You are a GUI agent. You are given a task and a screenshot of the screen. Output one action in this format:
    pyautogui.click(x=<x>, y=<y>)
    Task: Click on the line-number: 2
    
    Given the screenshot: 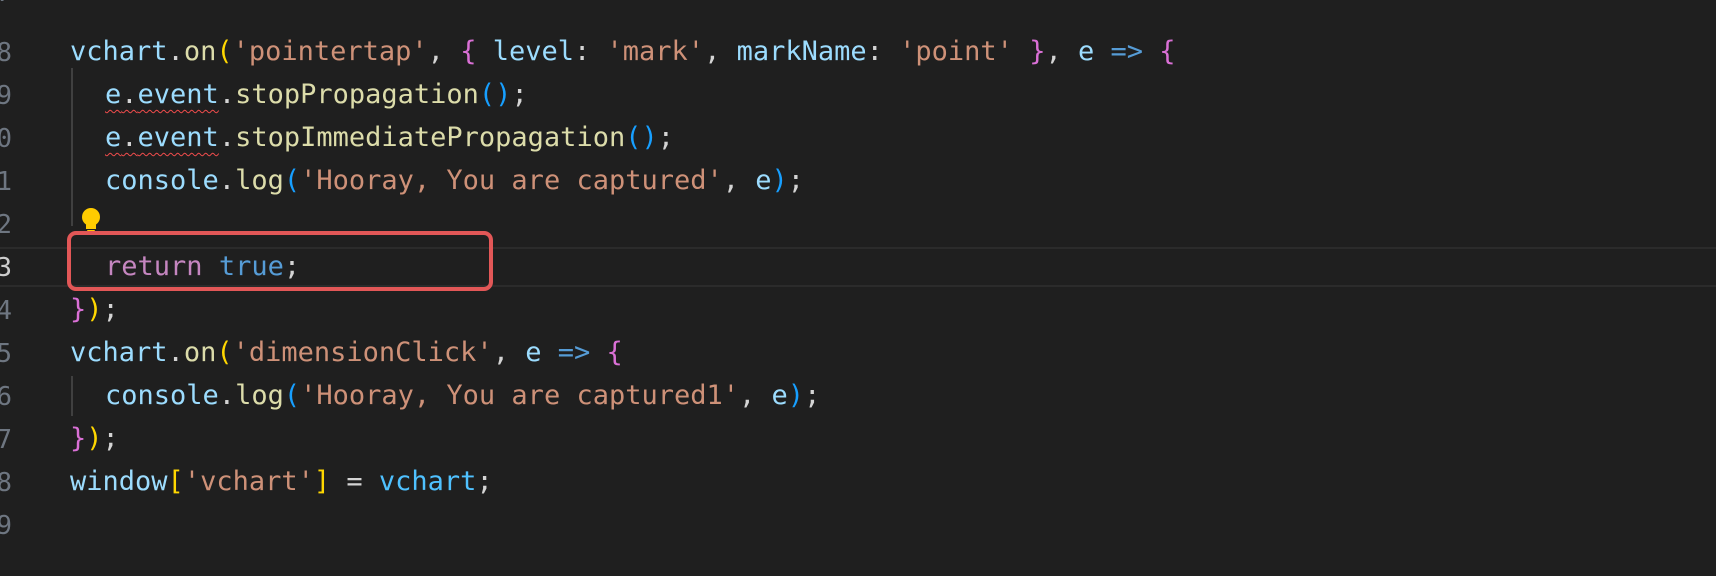 What is the action you would take?
    pyautogui.click(x=6, y=225)
    